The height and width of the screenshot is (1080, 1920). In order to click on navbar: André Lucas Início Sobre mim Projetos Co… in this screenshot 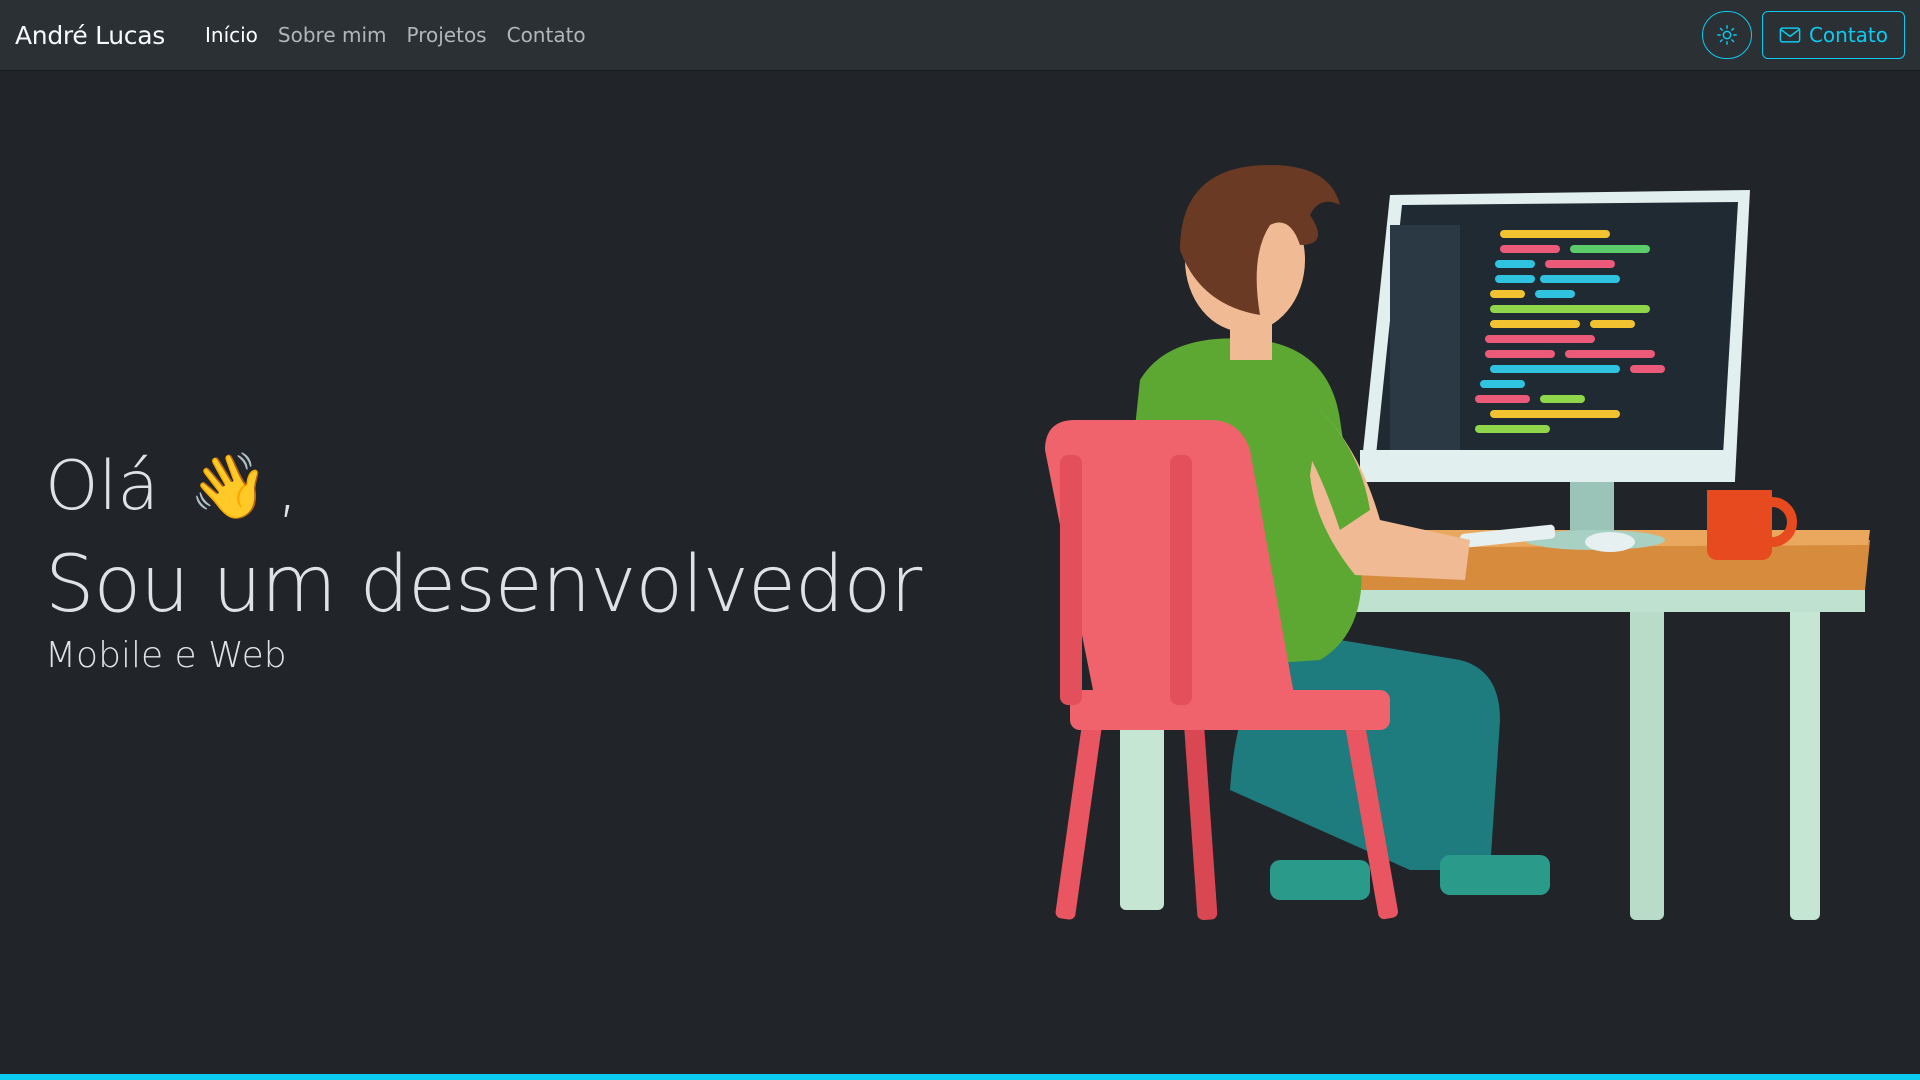, I will do `click(960, 35)`.